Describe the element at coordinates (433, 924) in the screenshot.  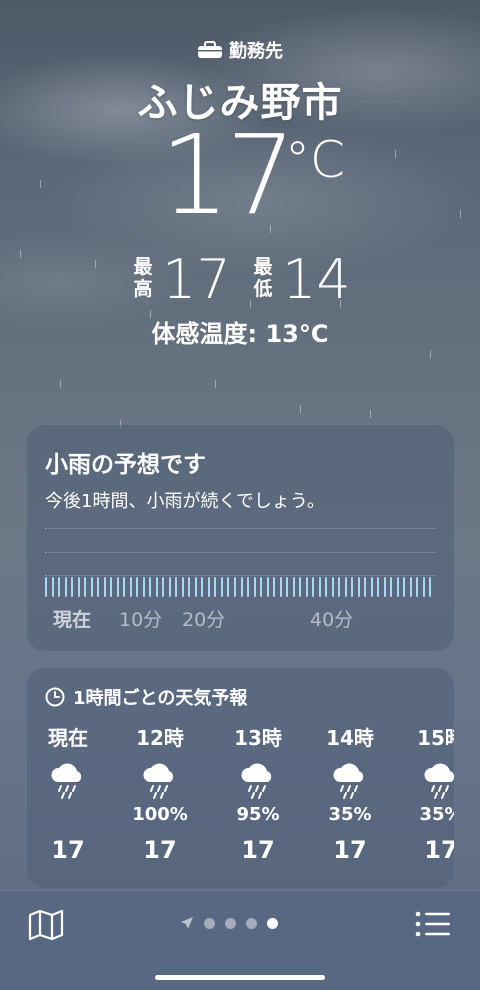
I see `list-icon` at that location.